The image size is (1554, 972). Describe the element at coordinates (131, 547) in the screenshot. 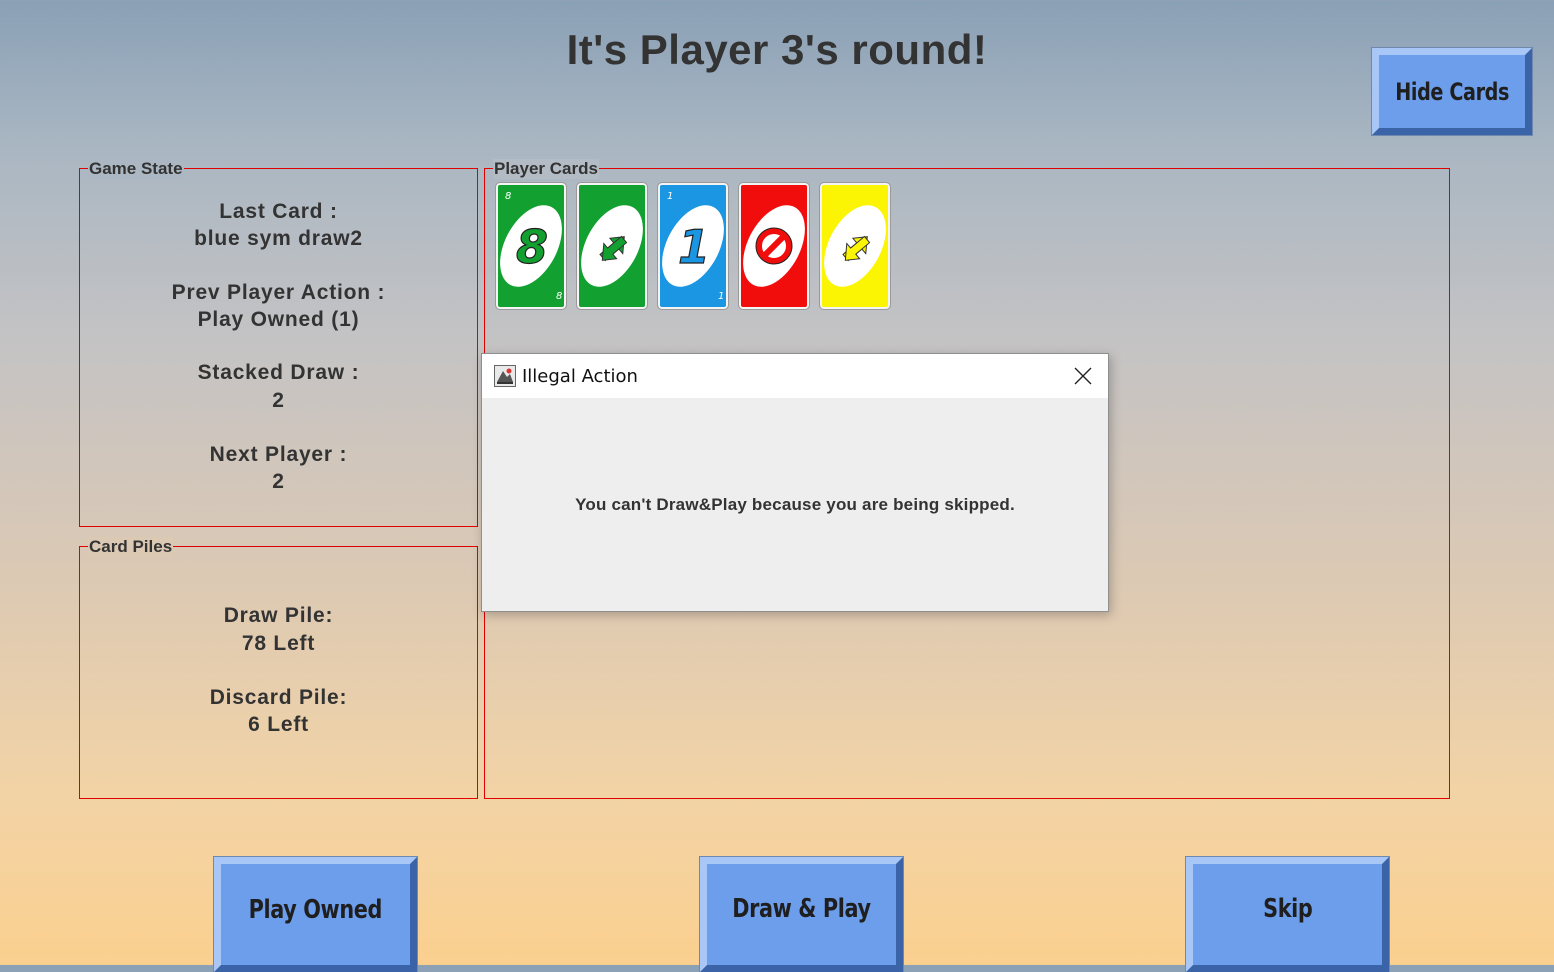

I see `card-piles-legend: Card Piles` at that location.